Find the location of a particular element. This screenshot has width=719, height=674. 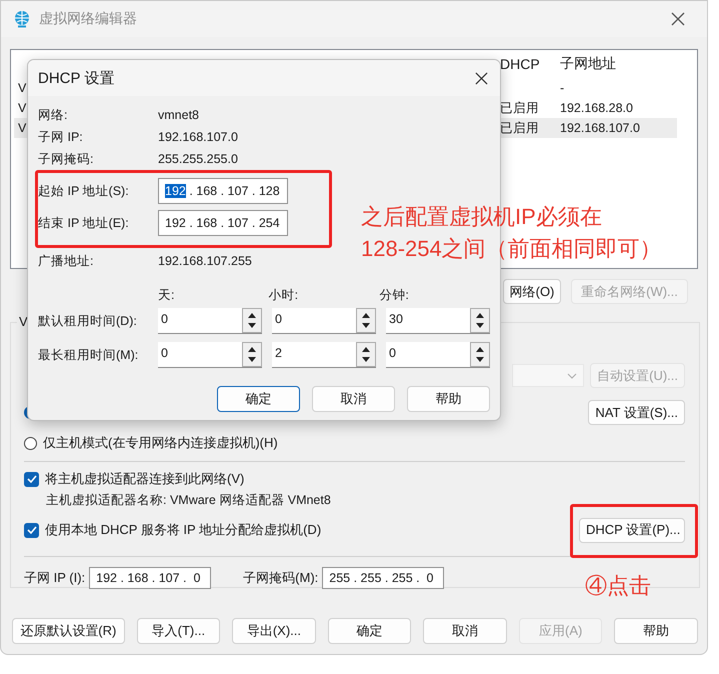

ip-field: 192 . 168 . 107 . 254 is located at coordinates (223, 223).